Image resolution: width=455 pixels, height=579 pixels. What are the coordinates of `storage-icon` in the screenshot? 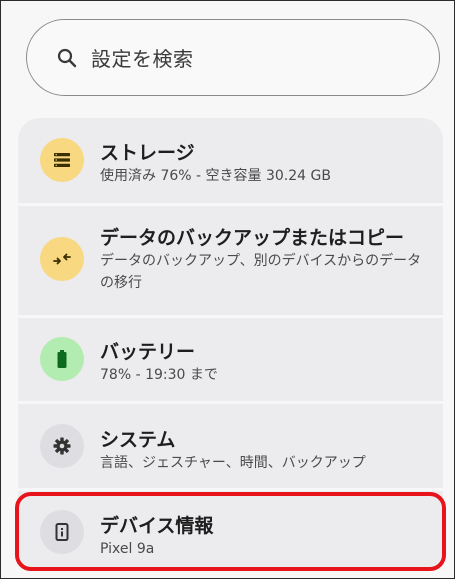 It's located at (62, 160).